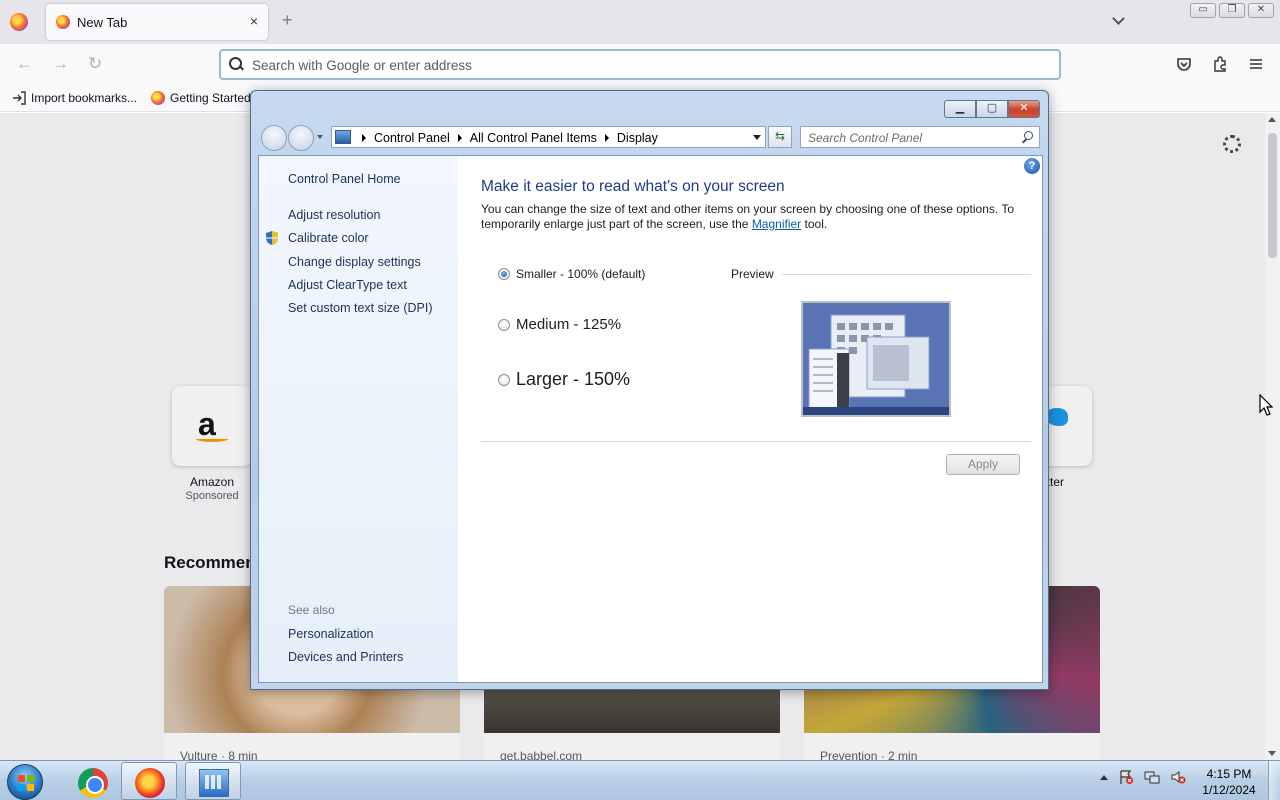 Image resolution: width=1280 pixels, height=800 pixels. Describe the element at coordinates (1178, 777) in the screenshot. I see `volume-muted-icon` at that location.